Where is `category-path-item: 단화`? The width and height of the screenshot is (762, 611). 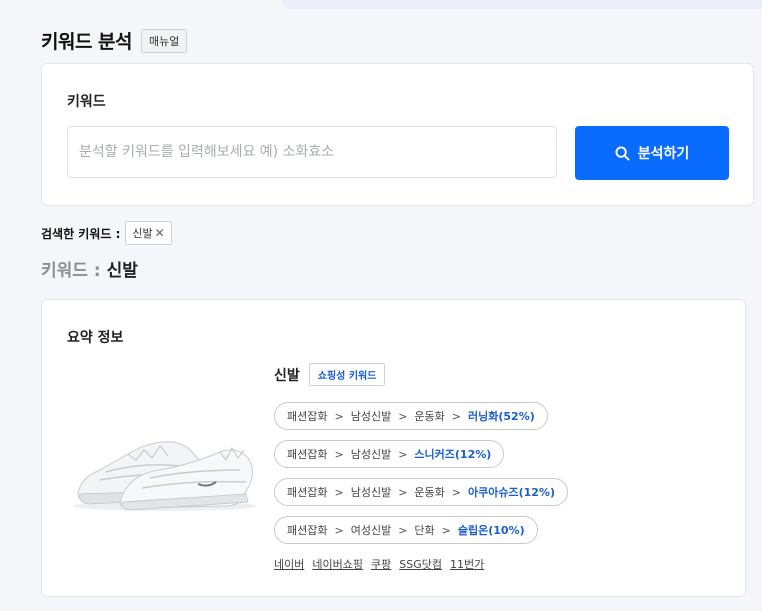 category-path-item: 단화 is located at coordinates (424, 530).